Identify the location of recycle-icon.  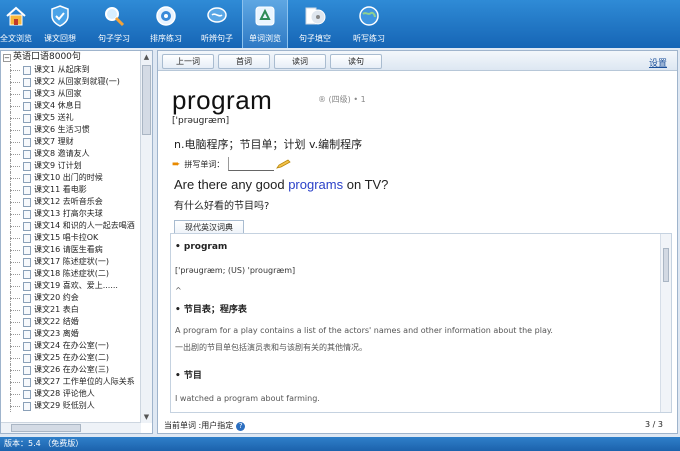
(265, 16).